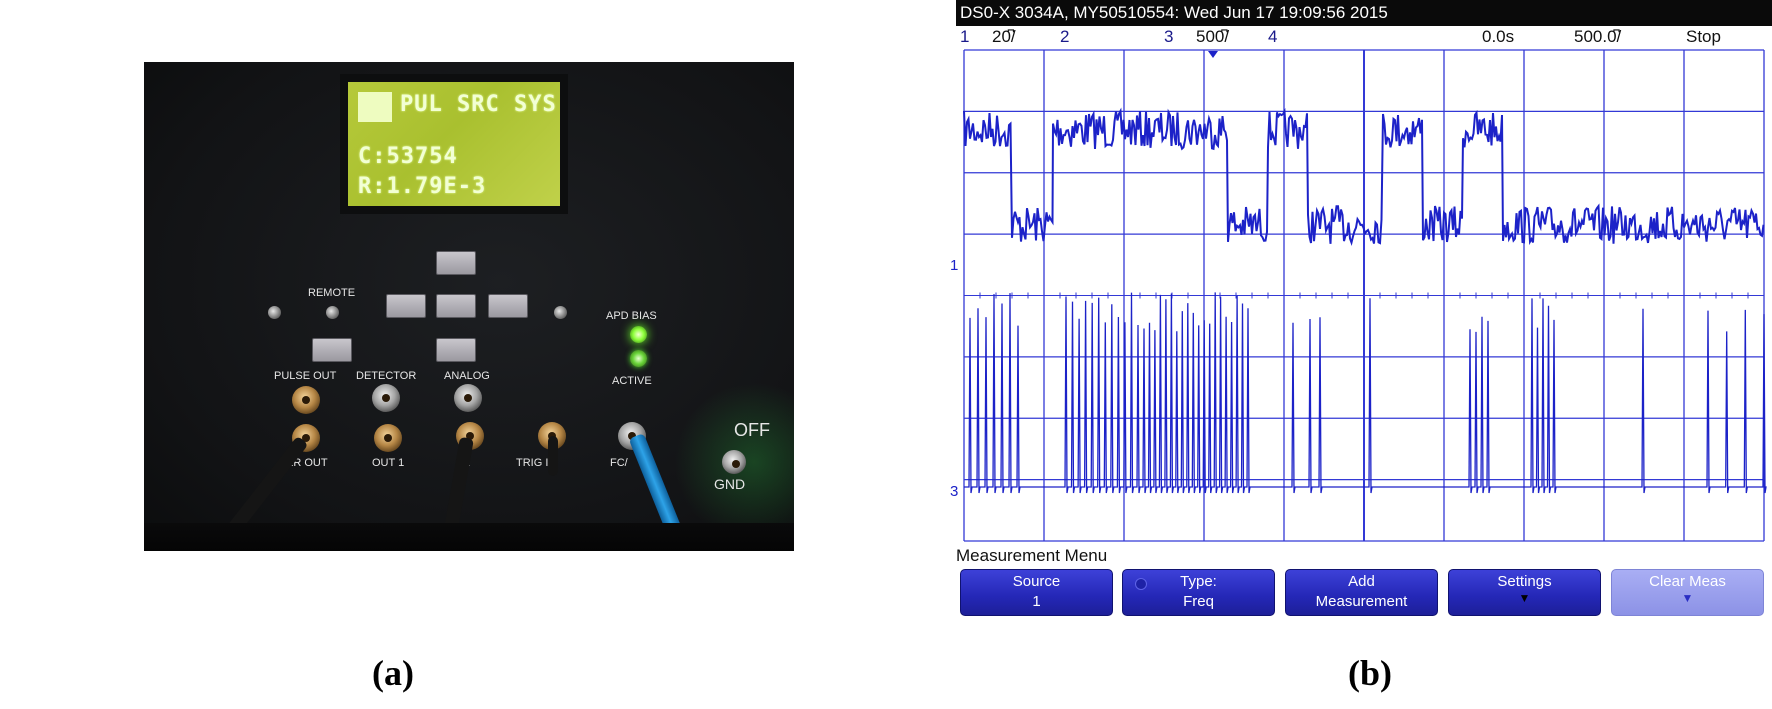  Describe the element at coordinates (752, 430) in the screenshot. I see `label-off: OFF` at that location.